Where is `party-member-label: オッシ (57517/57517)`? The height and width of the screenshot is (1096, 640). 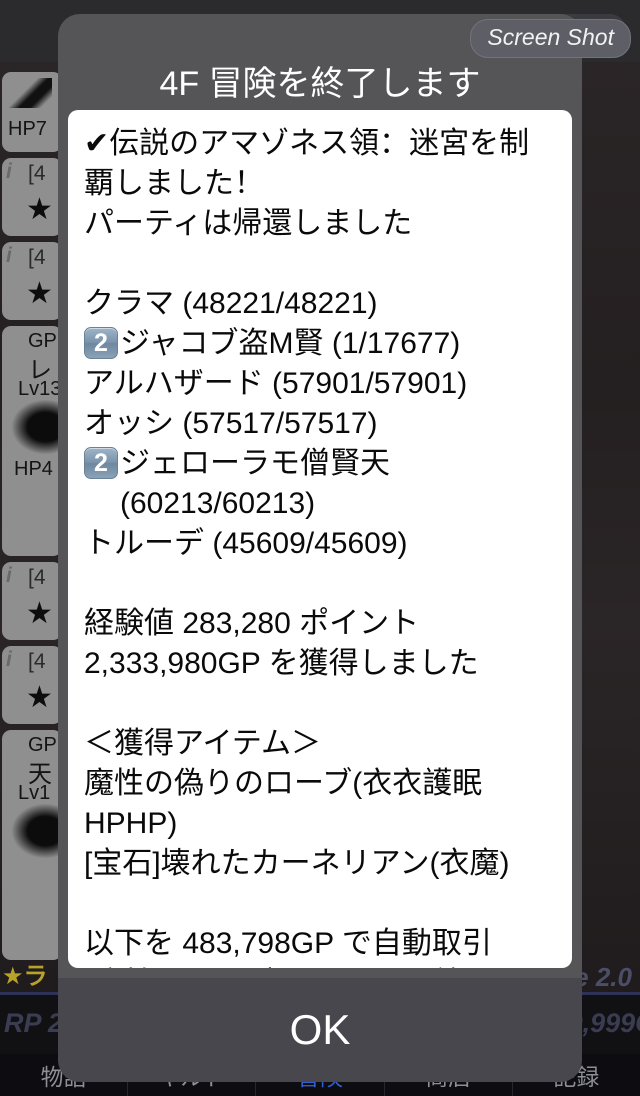 party-member-label: オッシ (57517/57517) is located at coordinates (231, 423).